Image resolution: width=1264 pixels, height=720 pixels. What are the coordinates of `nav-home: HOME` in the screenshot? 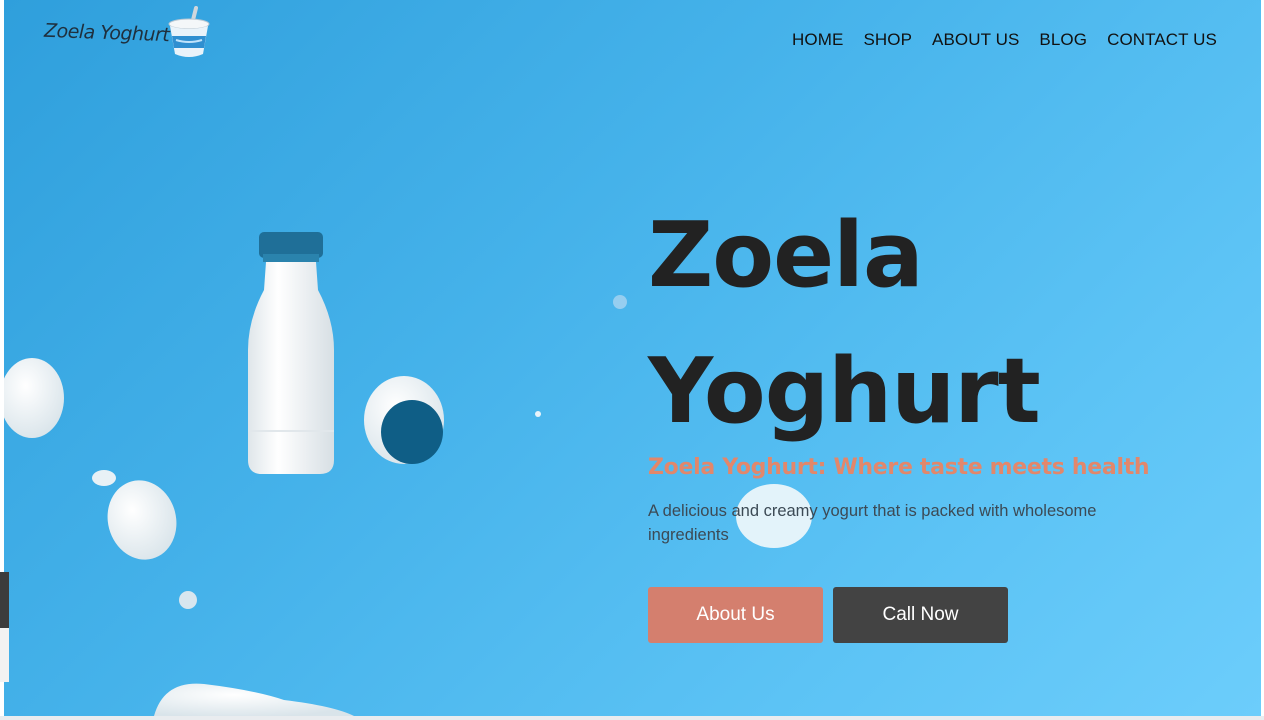 It's located at (817, 40).